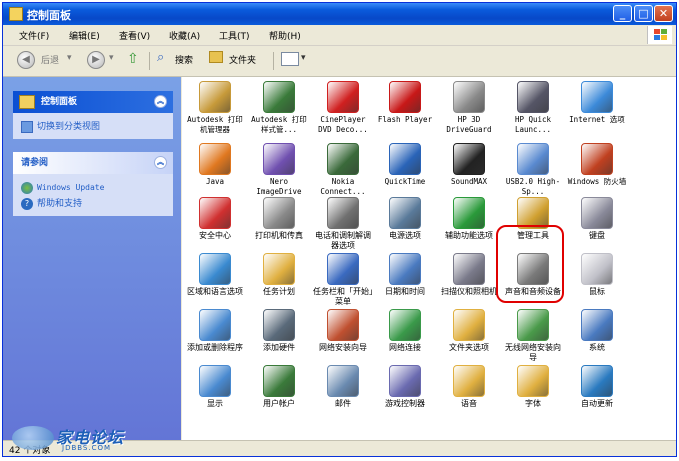  What do you see at coordinates (405, 275) in the screenshot?
I see `control-panel-item: 日期和时间` at bounding box center [405, 275].